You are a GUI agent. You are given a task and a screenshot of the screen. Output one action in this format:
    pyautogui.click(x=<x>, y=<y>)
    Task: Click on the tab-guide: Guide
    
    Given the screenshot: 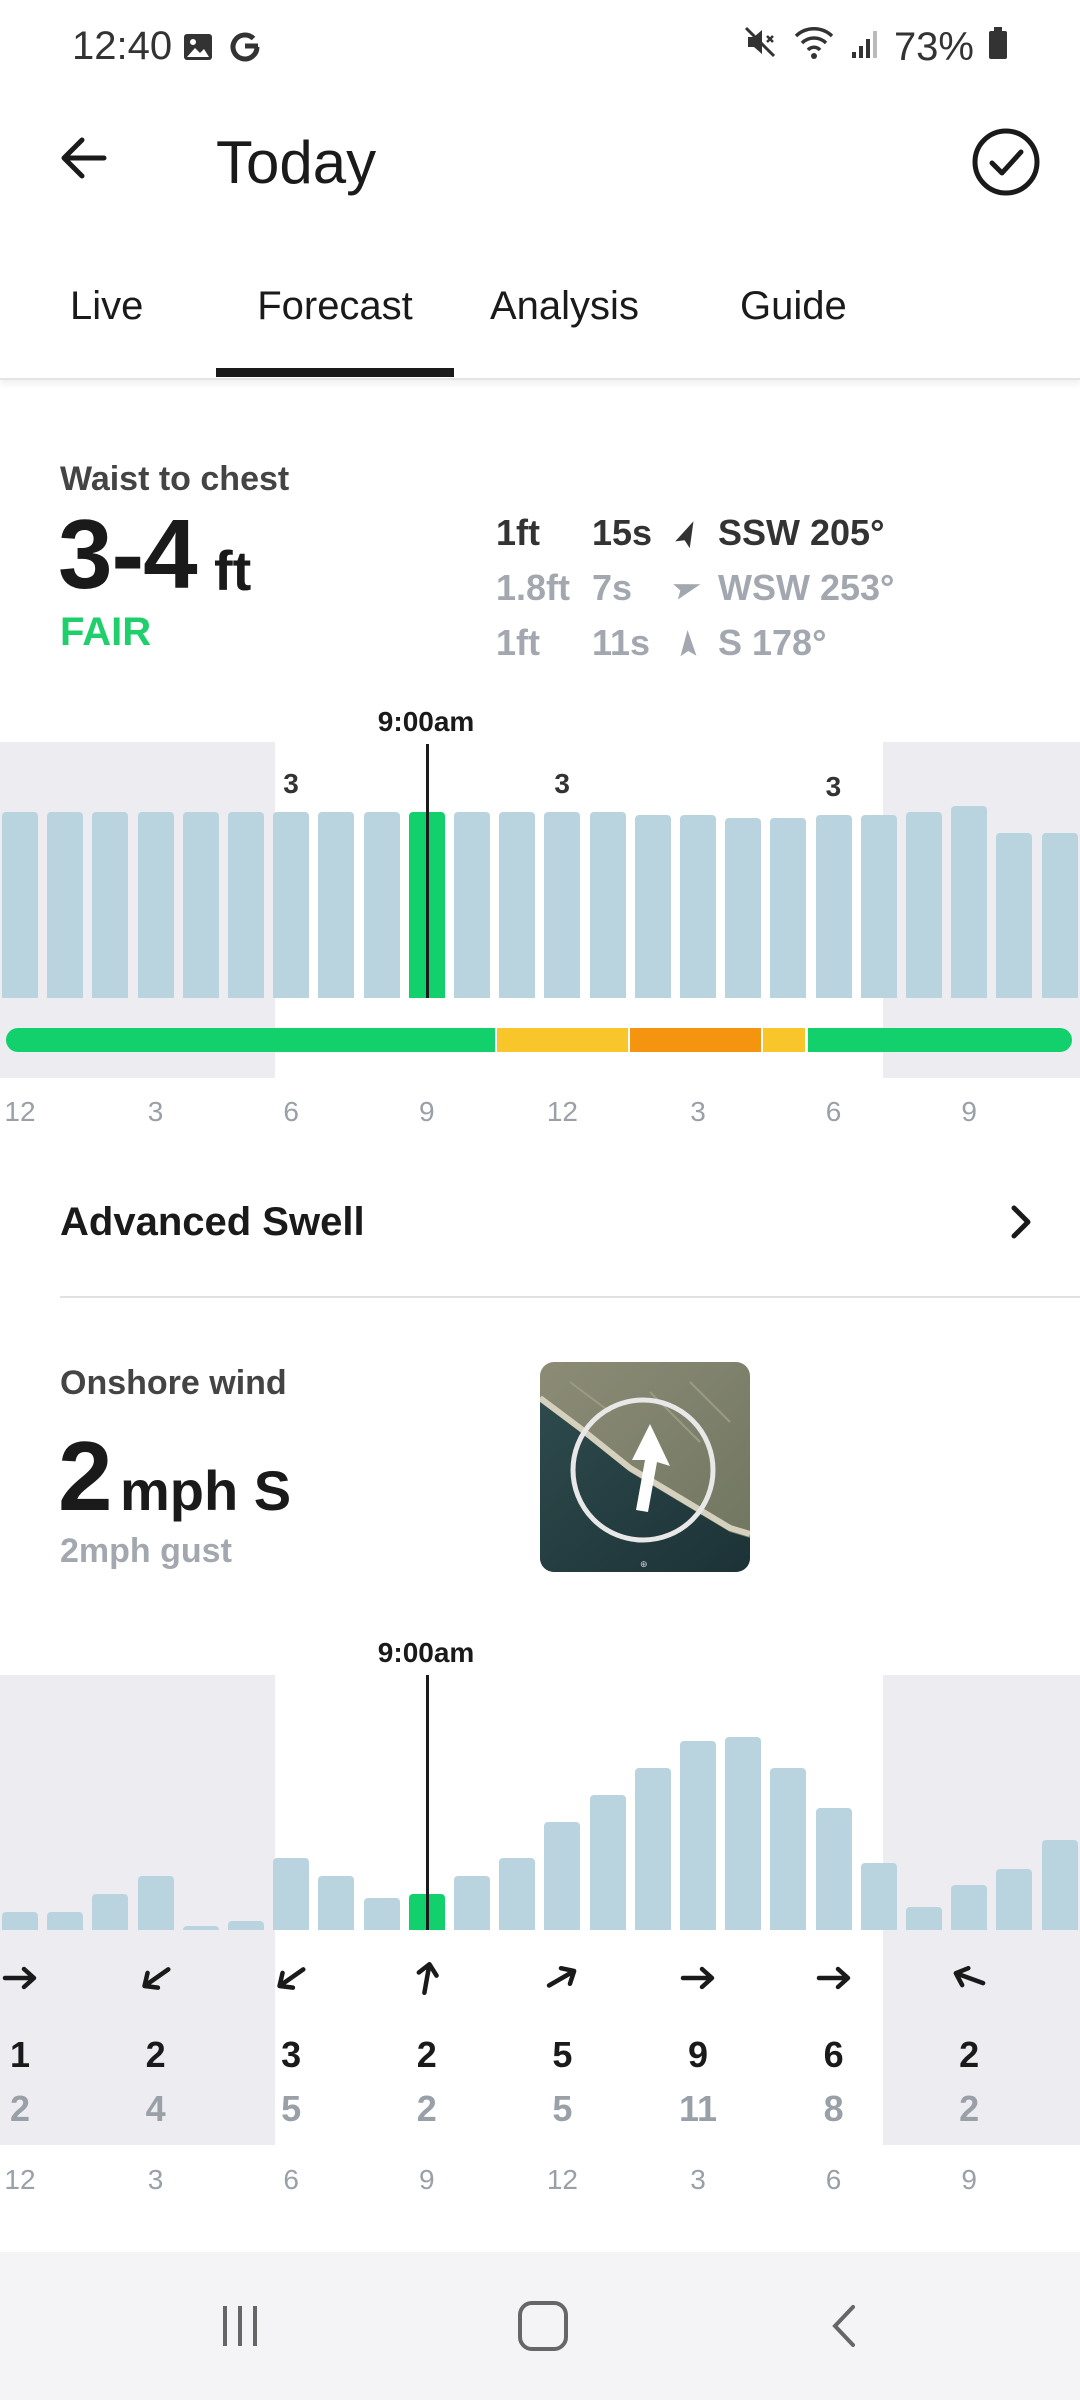 What is the action you would take?
    pyautogui.click(x=793, y=306)
    